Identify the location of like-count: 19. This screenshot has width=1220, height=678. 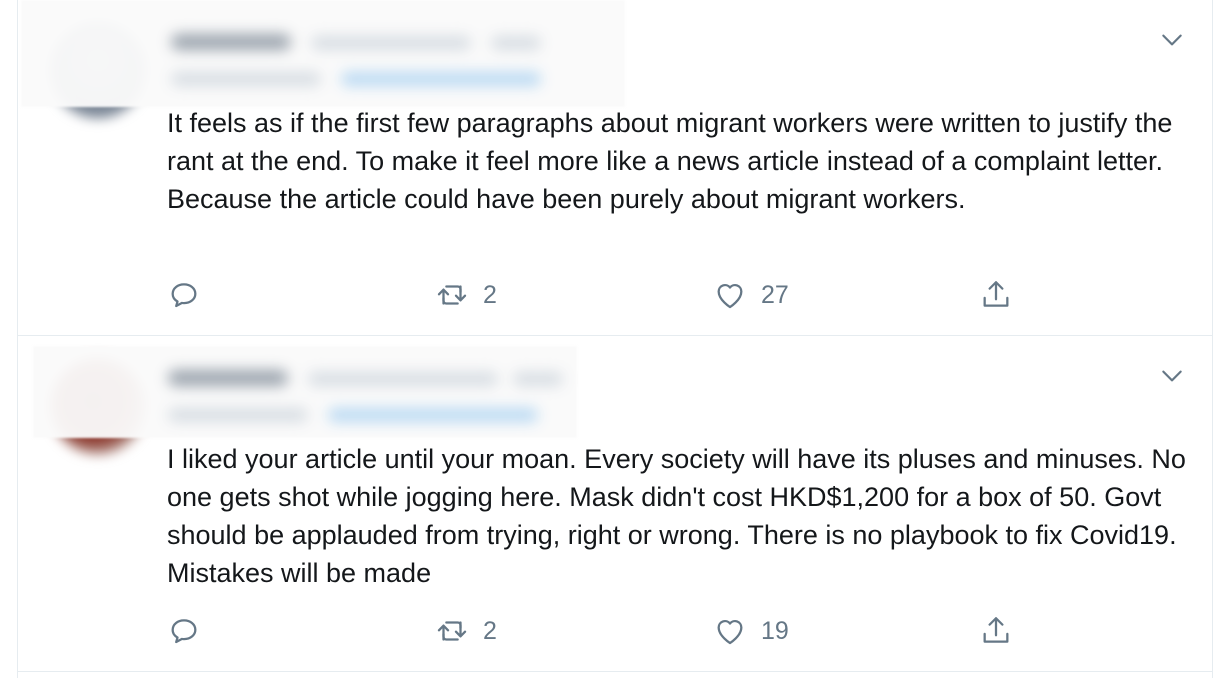
(775, 630).